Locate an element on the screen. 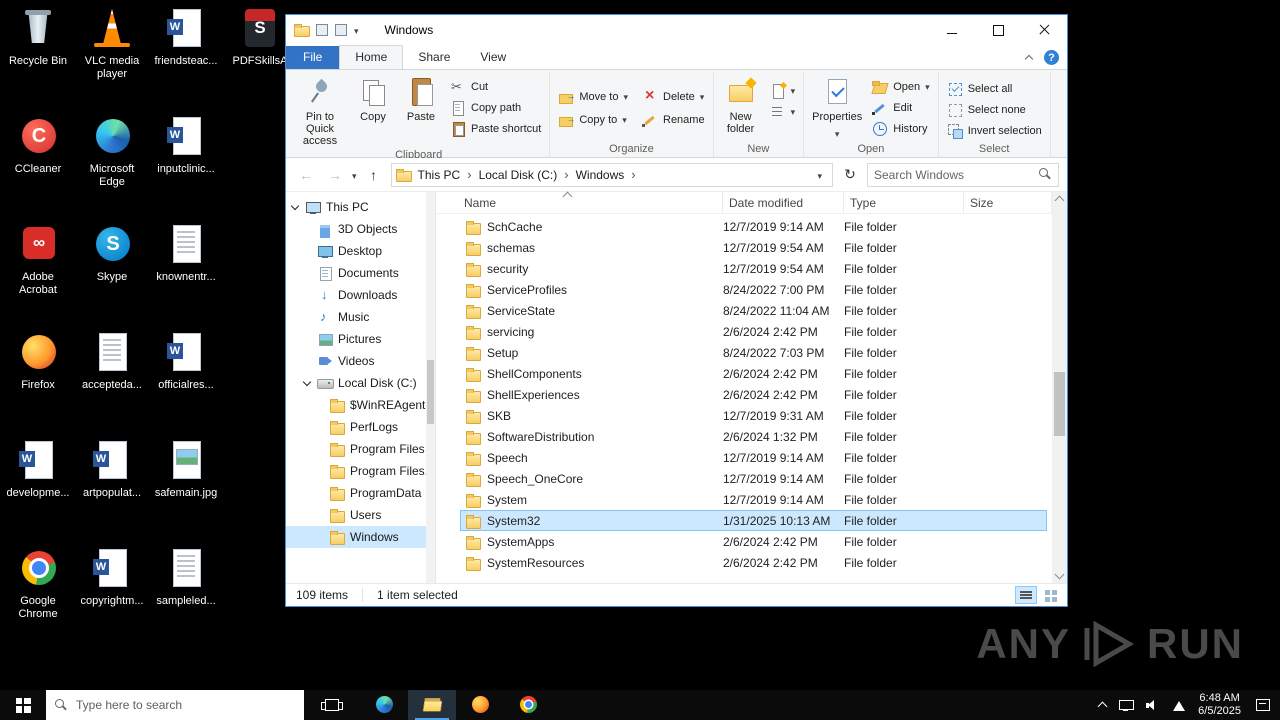 This screenshot has width=1280, height=720. desktop-icon-safemain-jpg: safemain.jpg is located at coordinates (186, 469).